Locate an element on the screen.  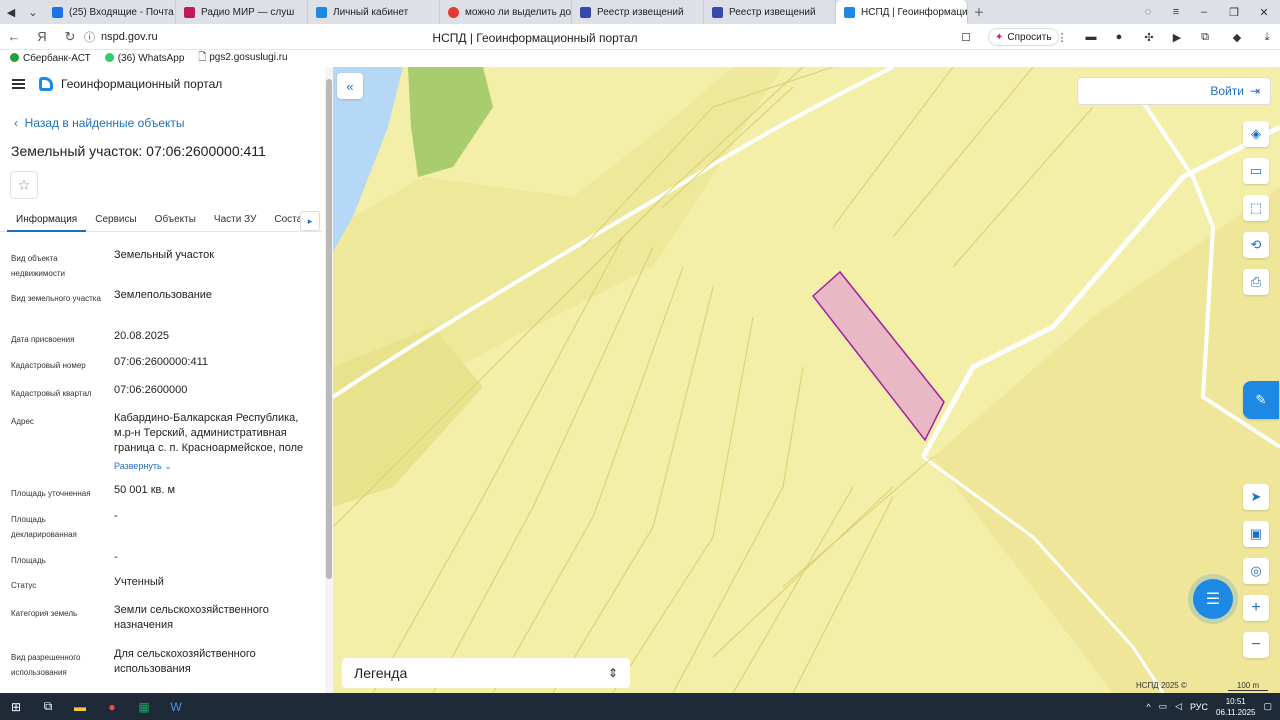
tab-services: Сервисы is located at coordinates (115, 220).